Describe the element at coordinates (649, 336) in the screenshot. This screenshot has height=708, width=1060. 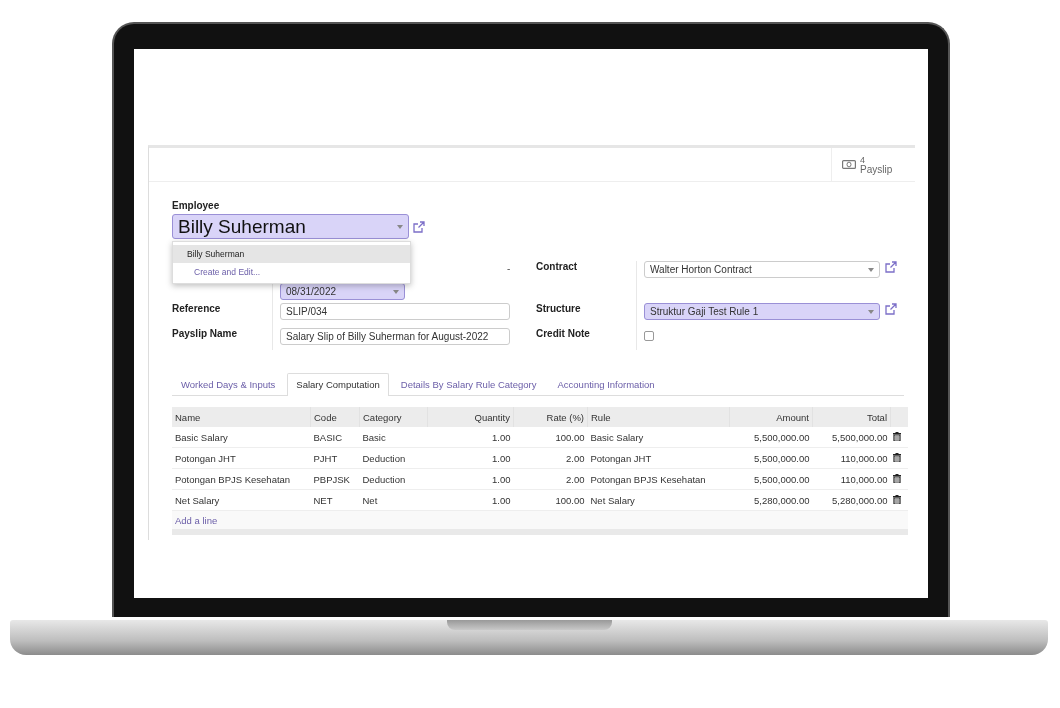
I see `checkbox` at that location.